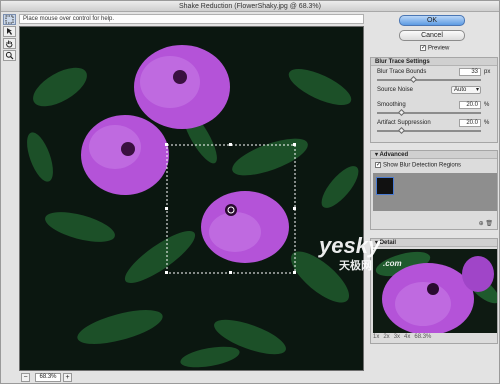 The image size is (500, 384). Describe the element at coordinates (434, 62) in the screenshot. I see `blur-trace-title: Blur Trace Settings` at that location.